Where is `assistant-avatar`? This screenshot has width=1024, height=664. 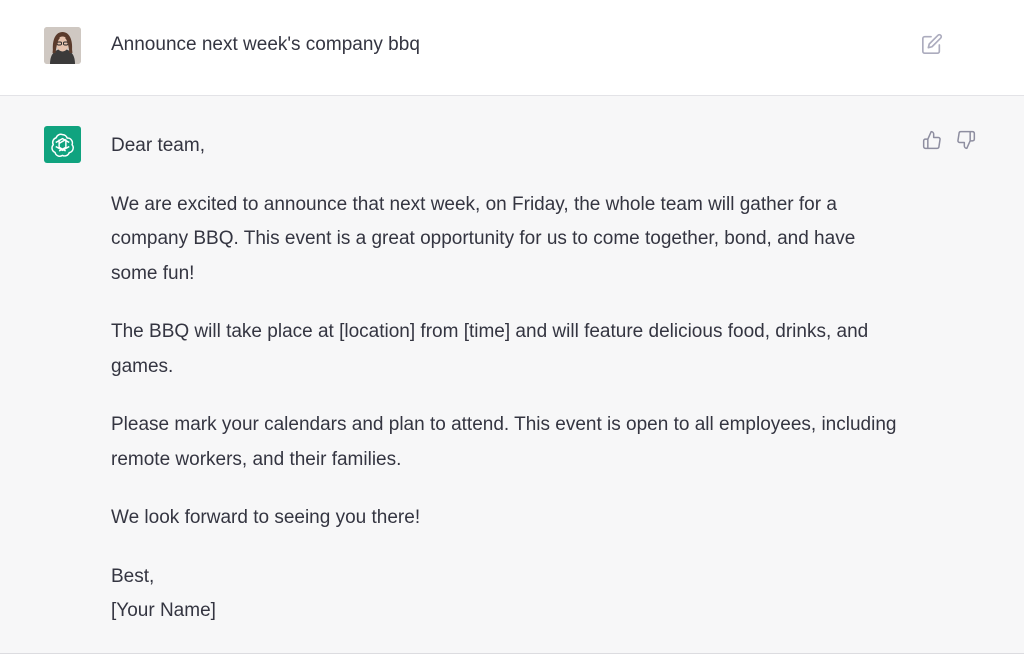
assistant-avatar is located at coordinates (62, 144).